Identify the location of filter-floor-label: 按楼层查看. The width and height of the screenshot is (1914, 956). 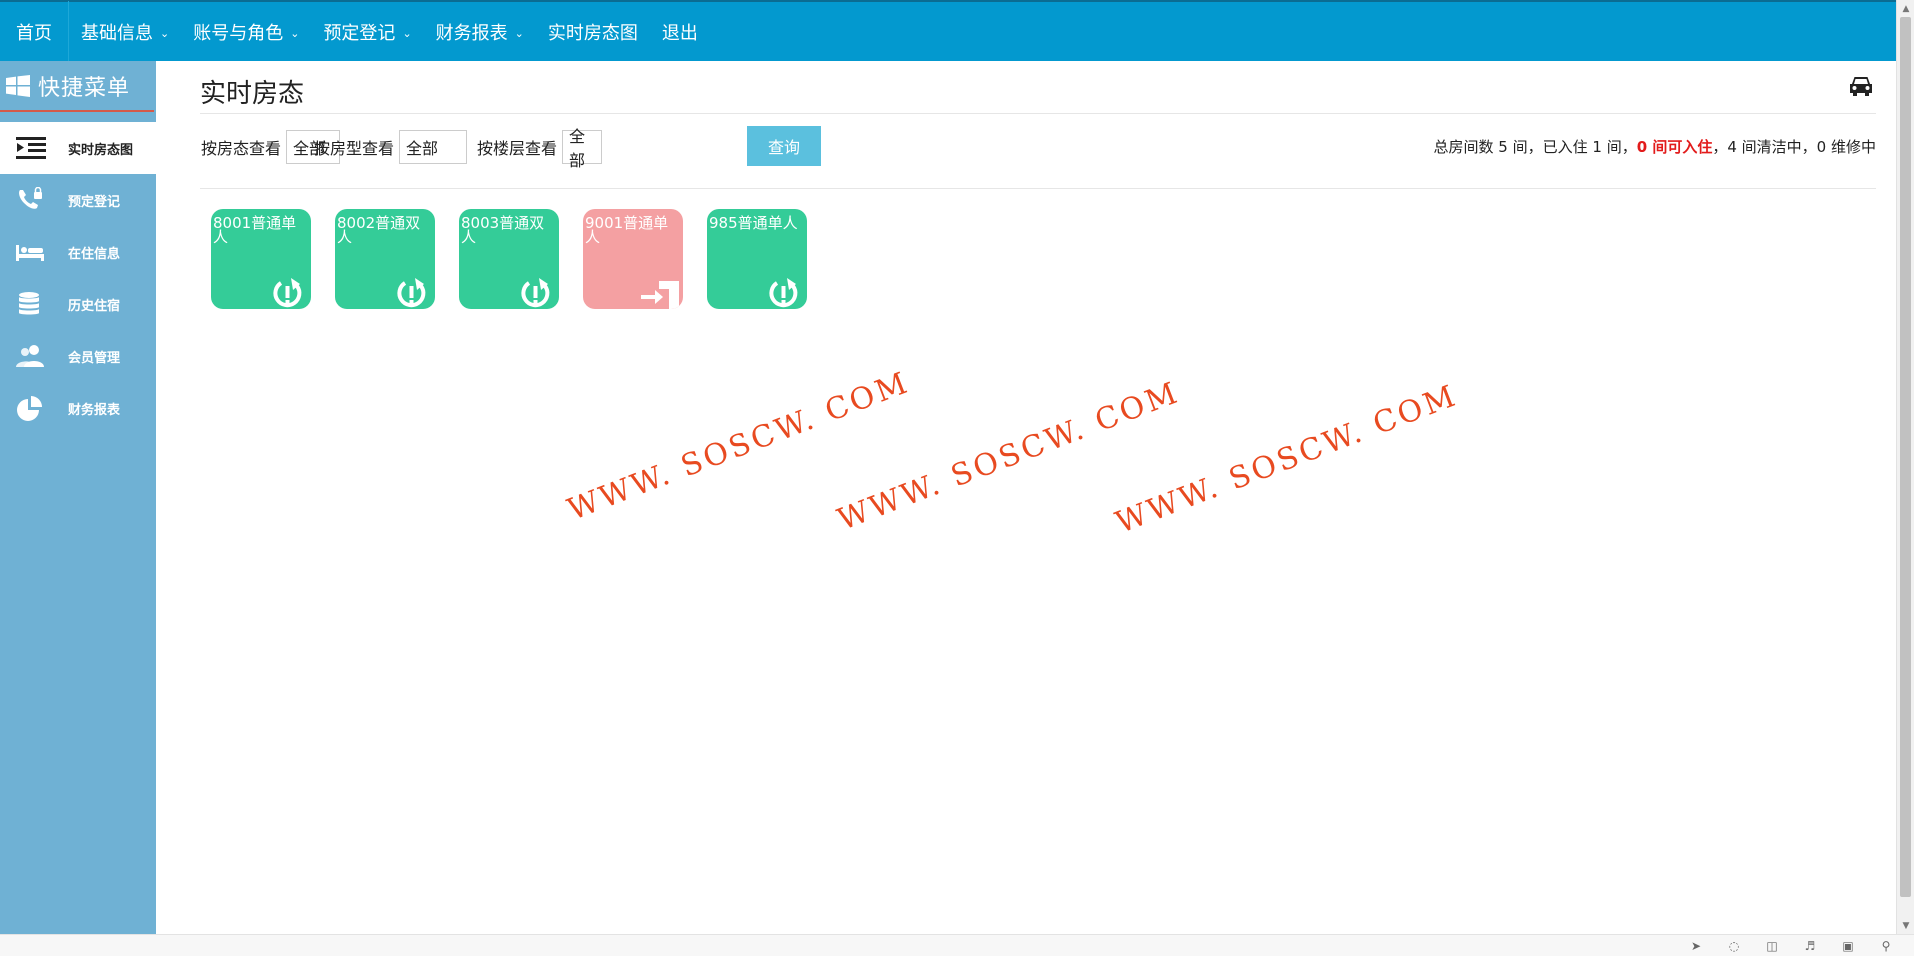
(517, 148).